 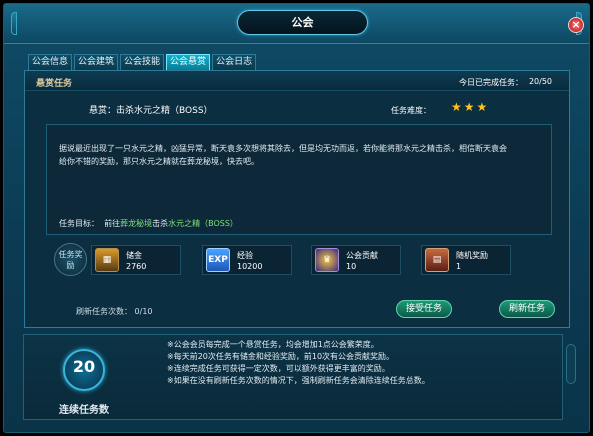 I want to click on reward-value: 10200, so click(x=250, y=266).